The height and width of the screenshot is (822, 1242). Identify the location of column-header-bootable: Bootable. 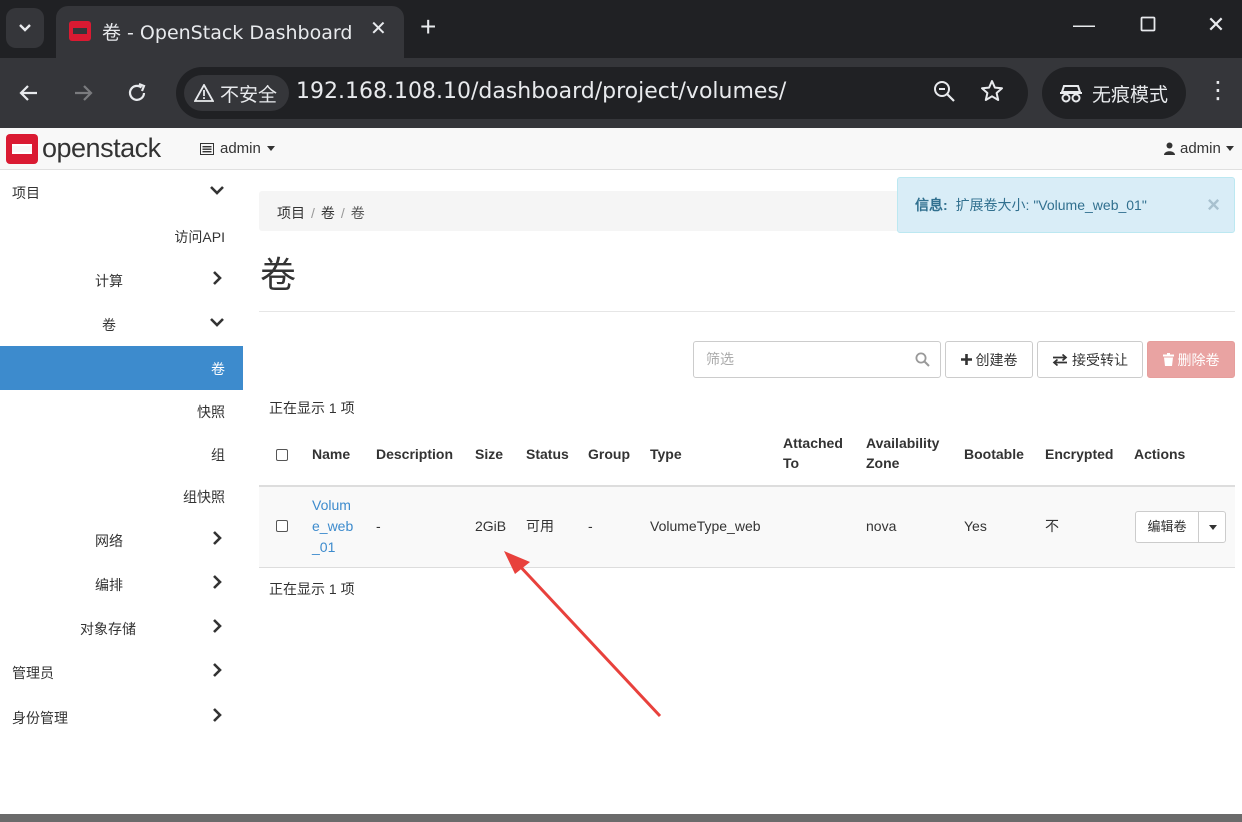
(994, 454).